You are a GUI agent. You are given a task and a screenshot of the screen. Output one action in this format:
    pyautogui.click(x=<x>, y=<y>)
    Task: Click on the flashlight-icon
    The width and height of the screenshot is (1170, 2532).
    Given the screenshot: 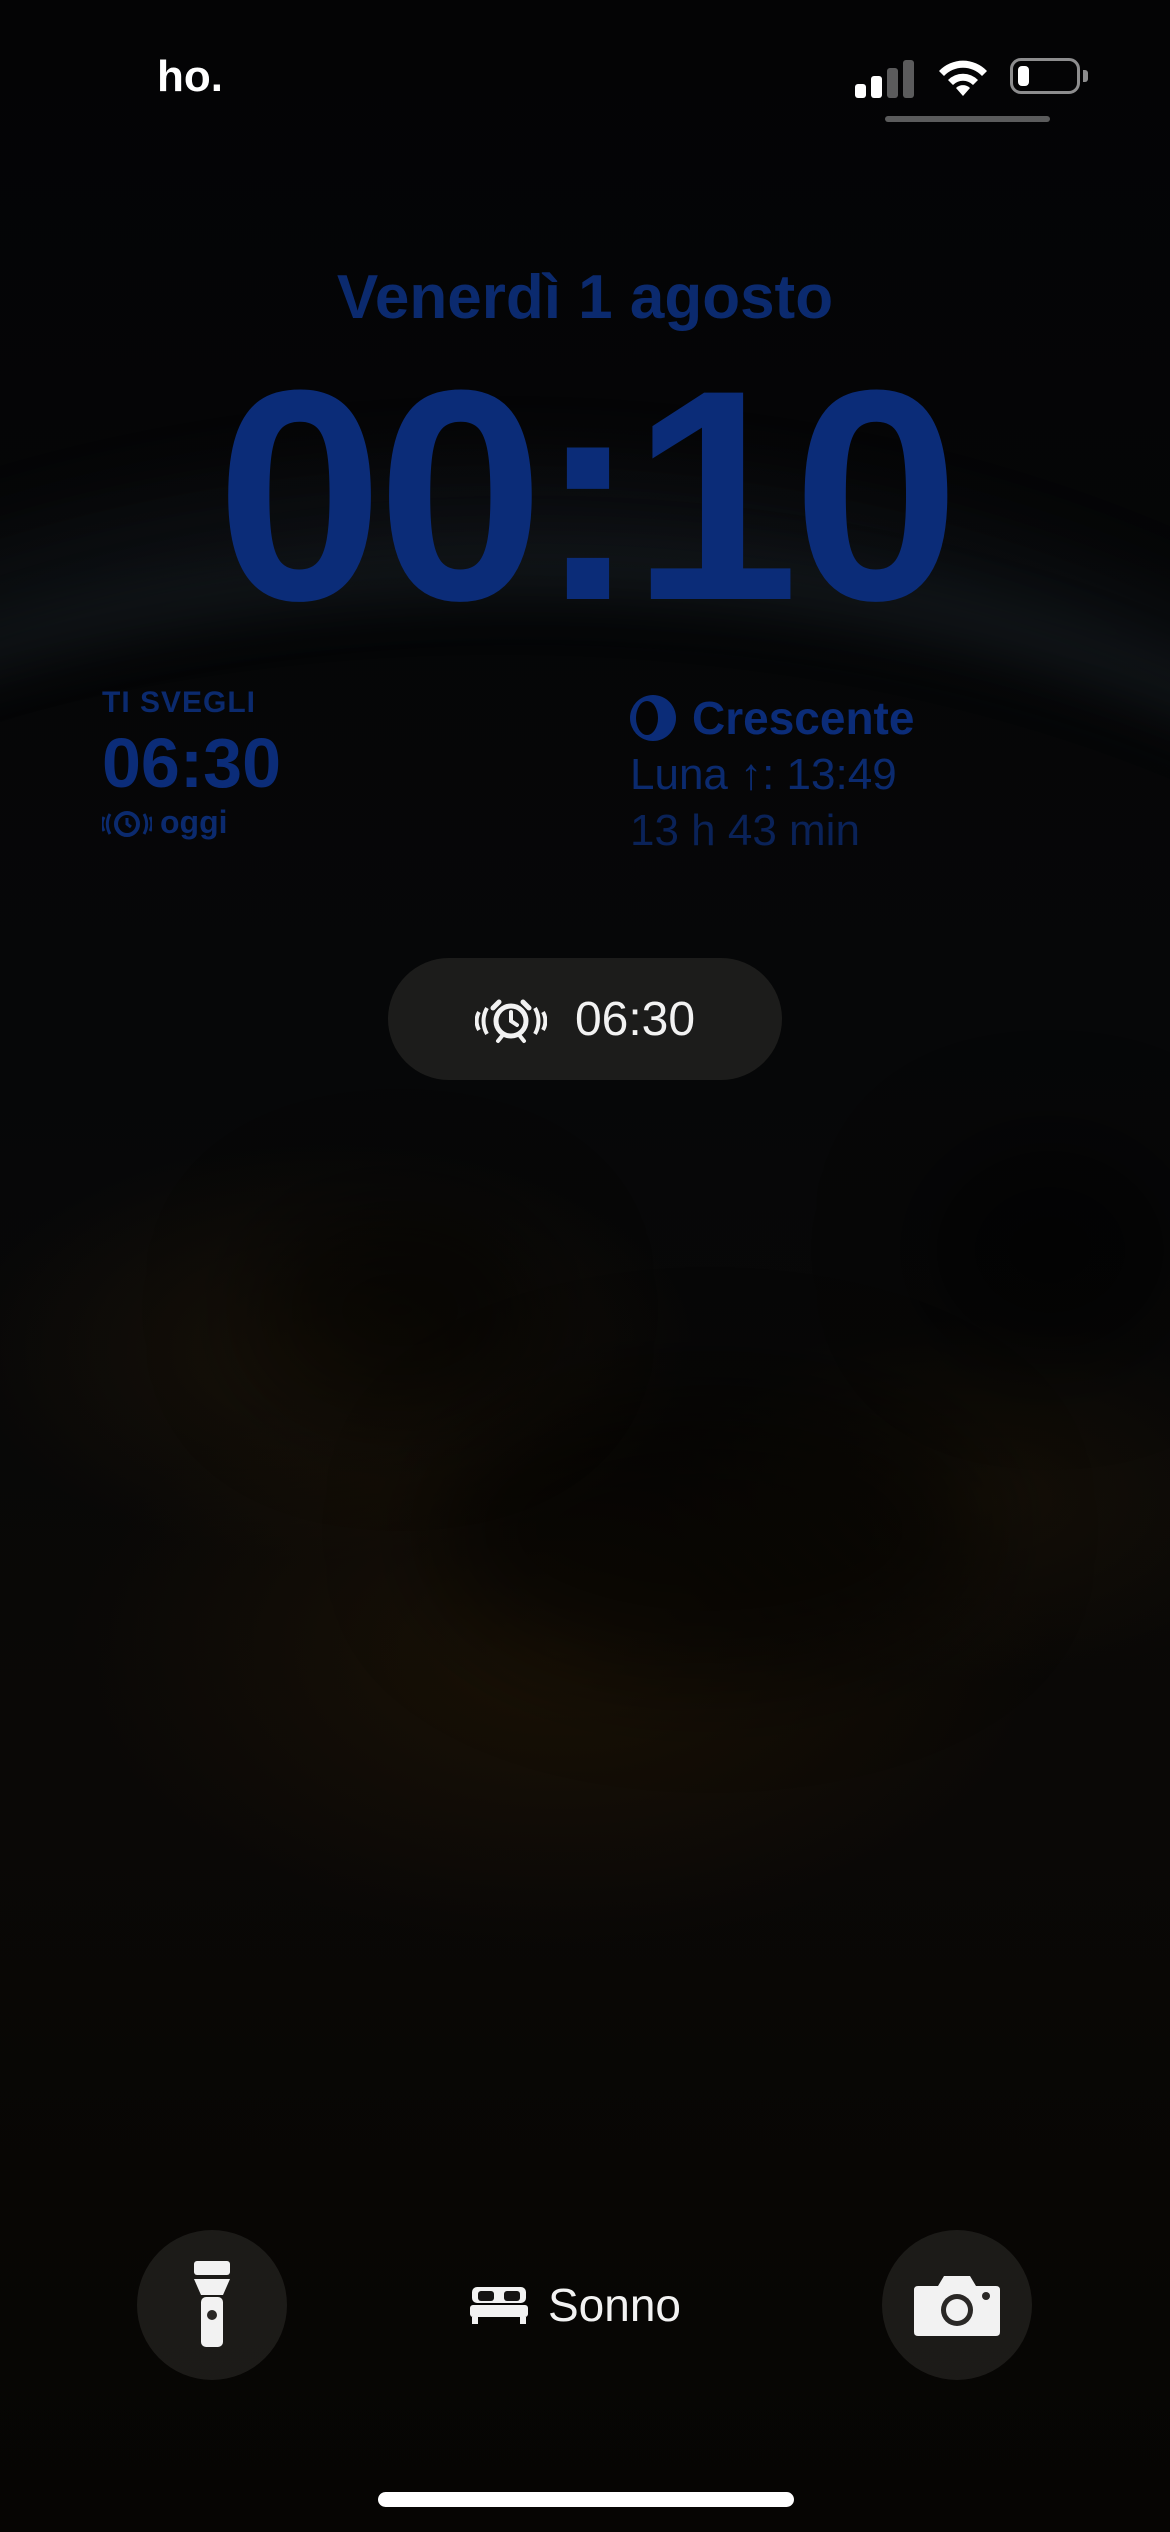 What is the action you would take?
    pyautogui.click(x=212, y=2304)
    